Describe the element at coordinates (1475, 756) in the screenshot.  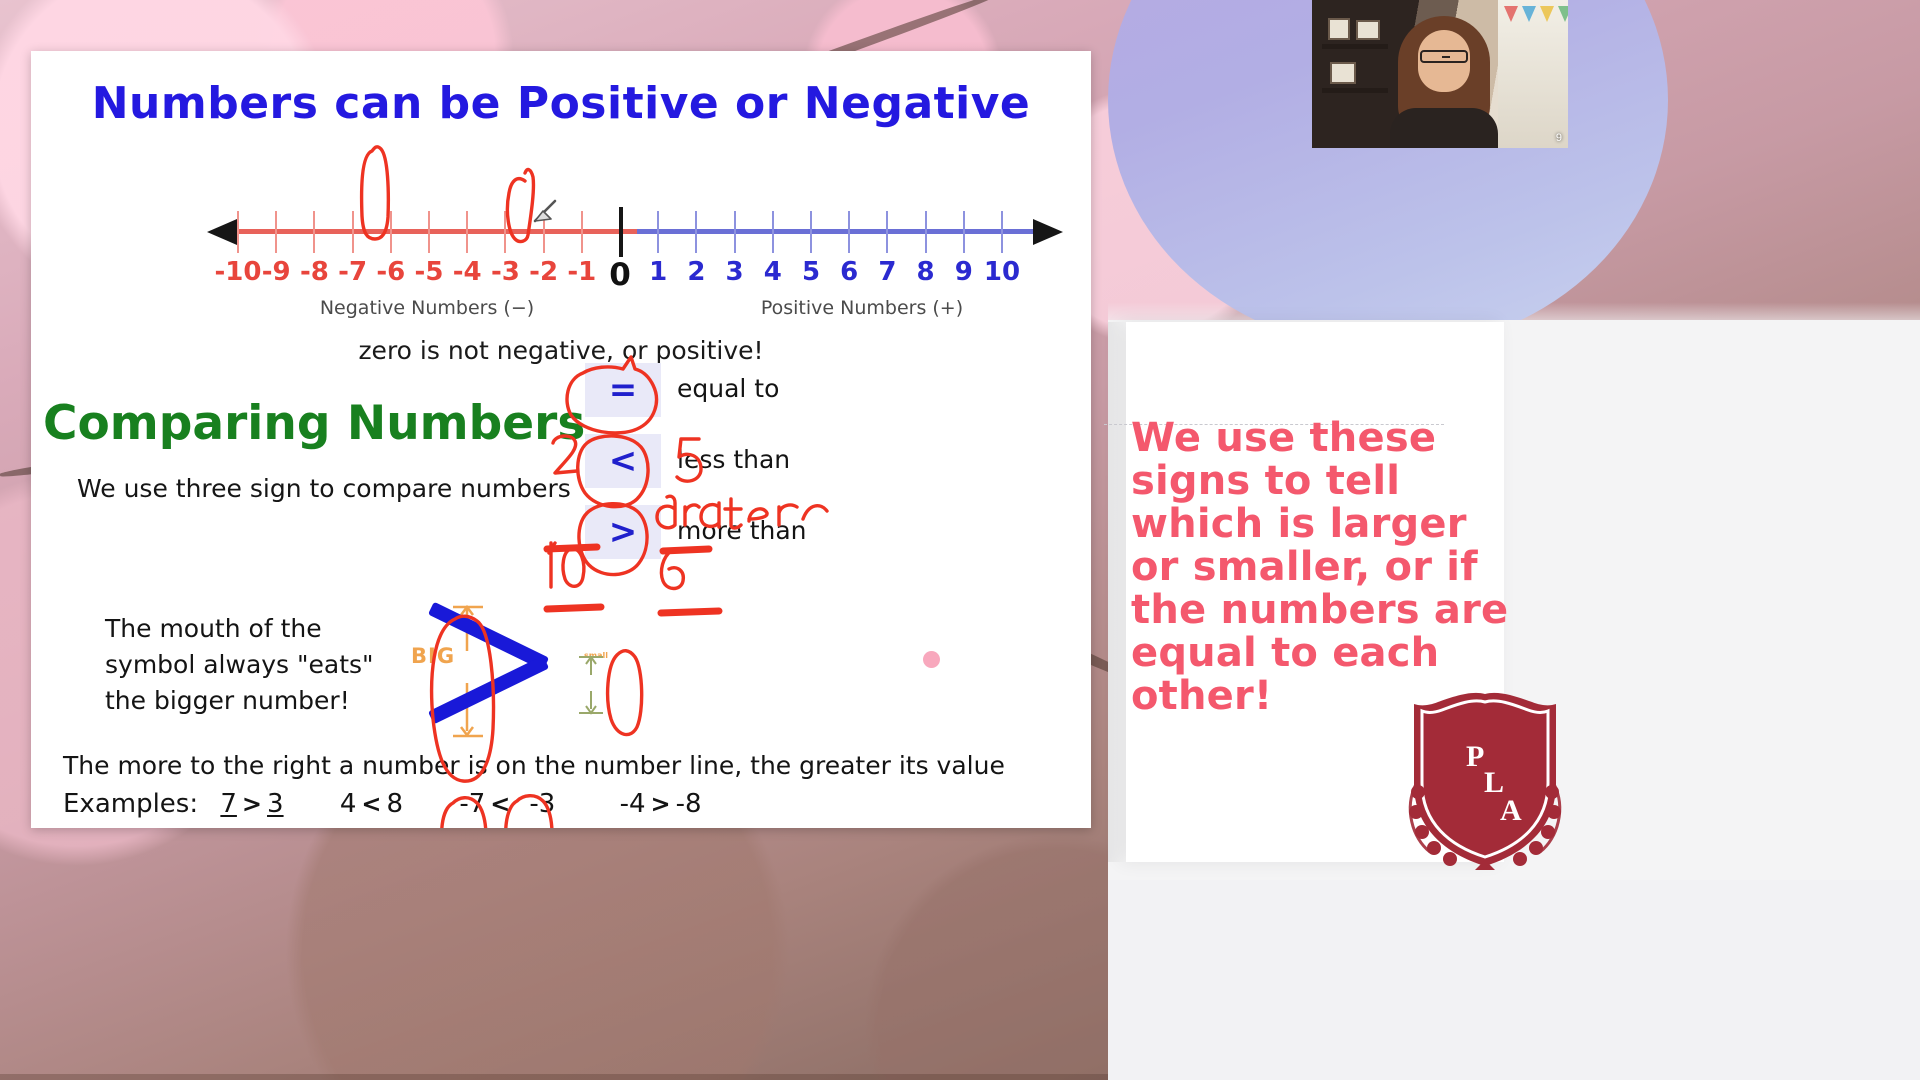
I see `crest-letter-p: P` at that location.